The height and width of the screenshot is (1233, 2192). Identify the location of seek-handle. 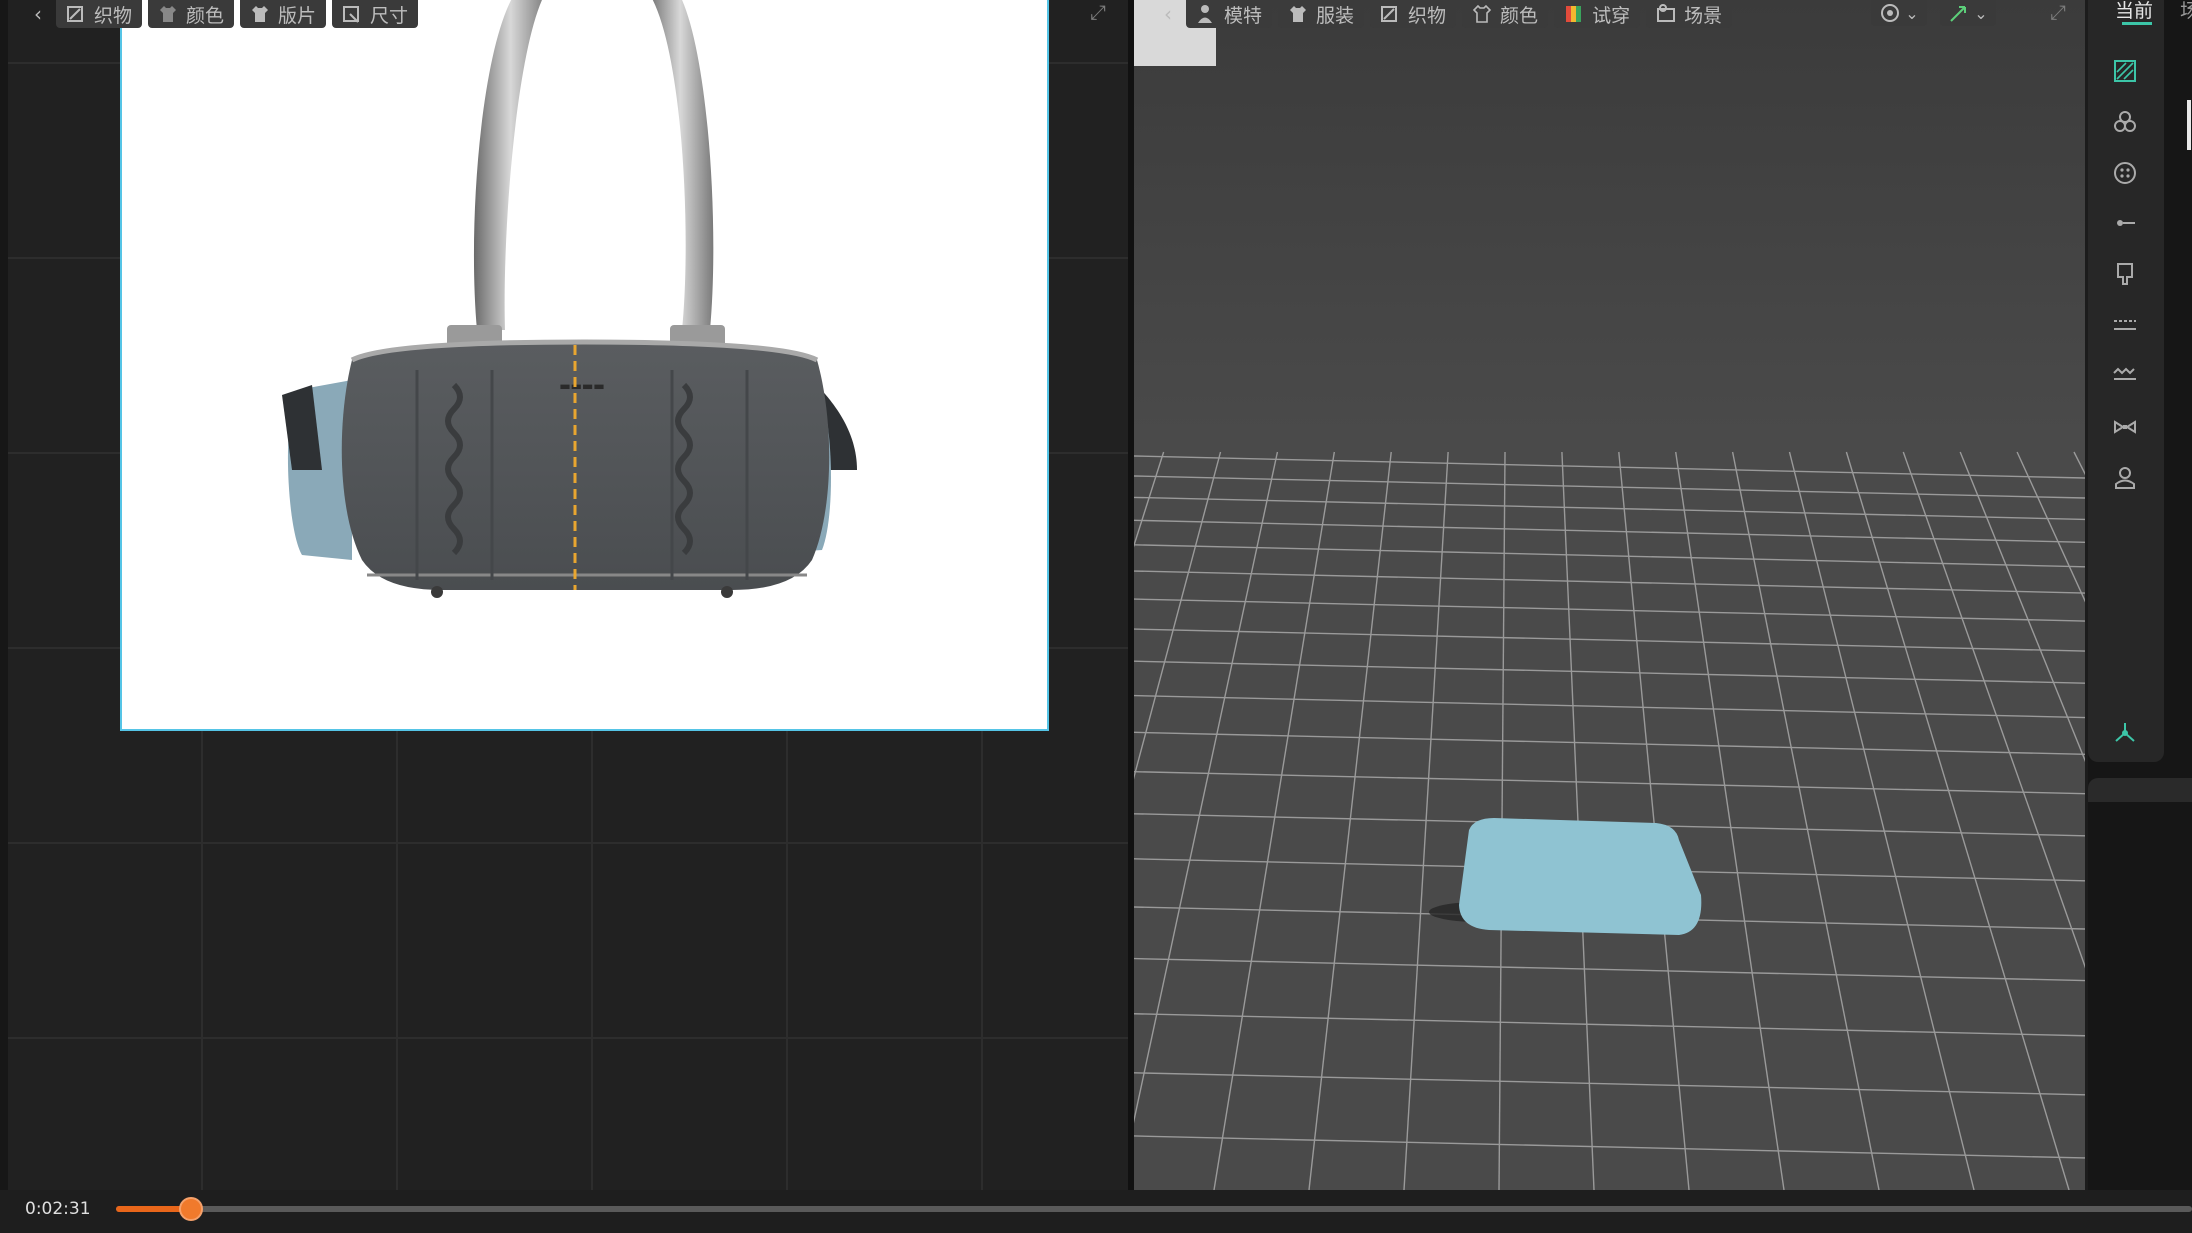
(190, 1209).